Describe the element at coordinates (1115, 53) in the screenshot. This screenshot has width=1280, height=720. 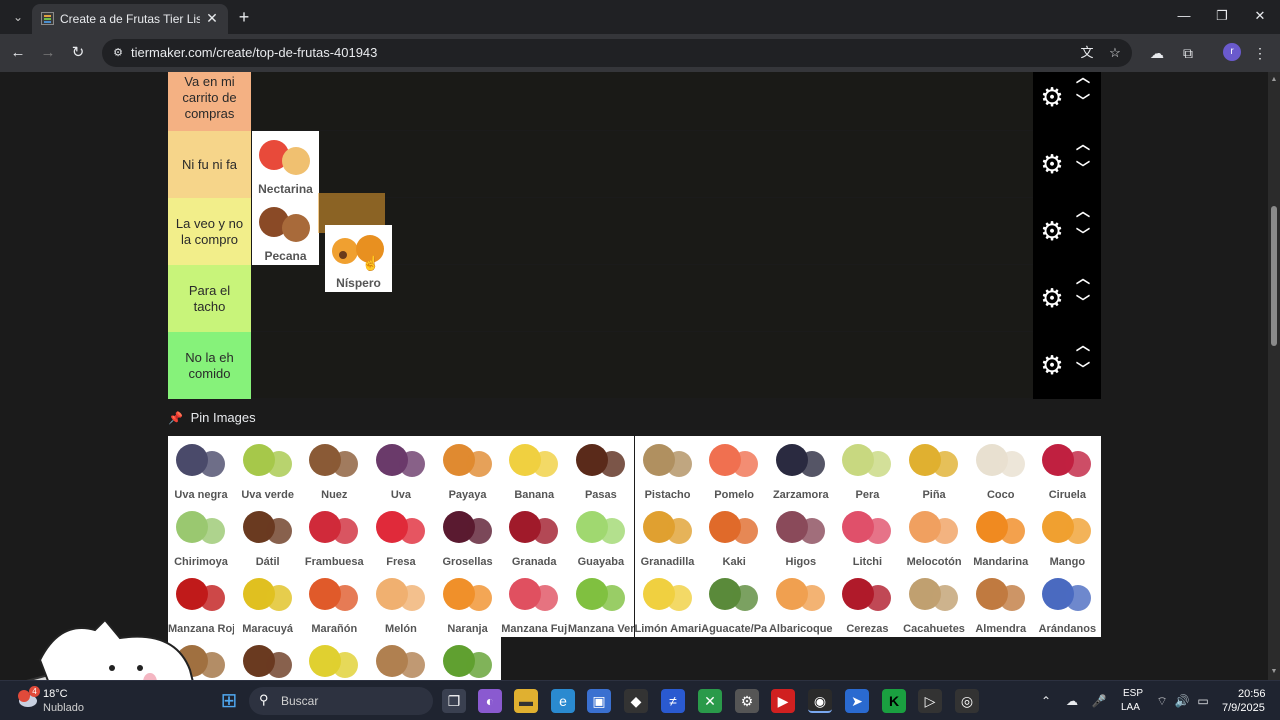
I see `bookmark-star-icon: ☆` at that location.